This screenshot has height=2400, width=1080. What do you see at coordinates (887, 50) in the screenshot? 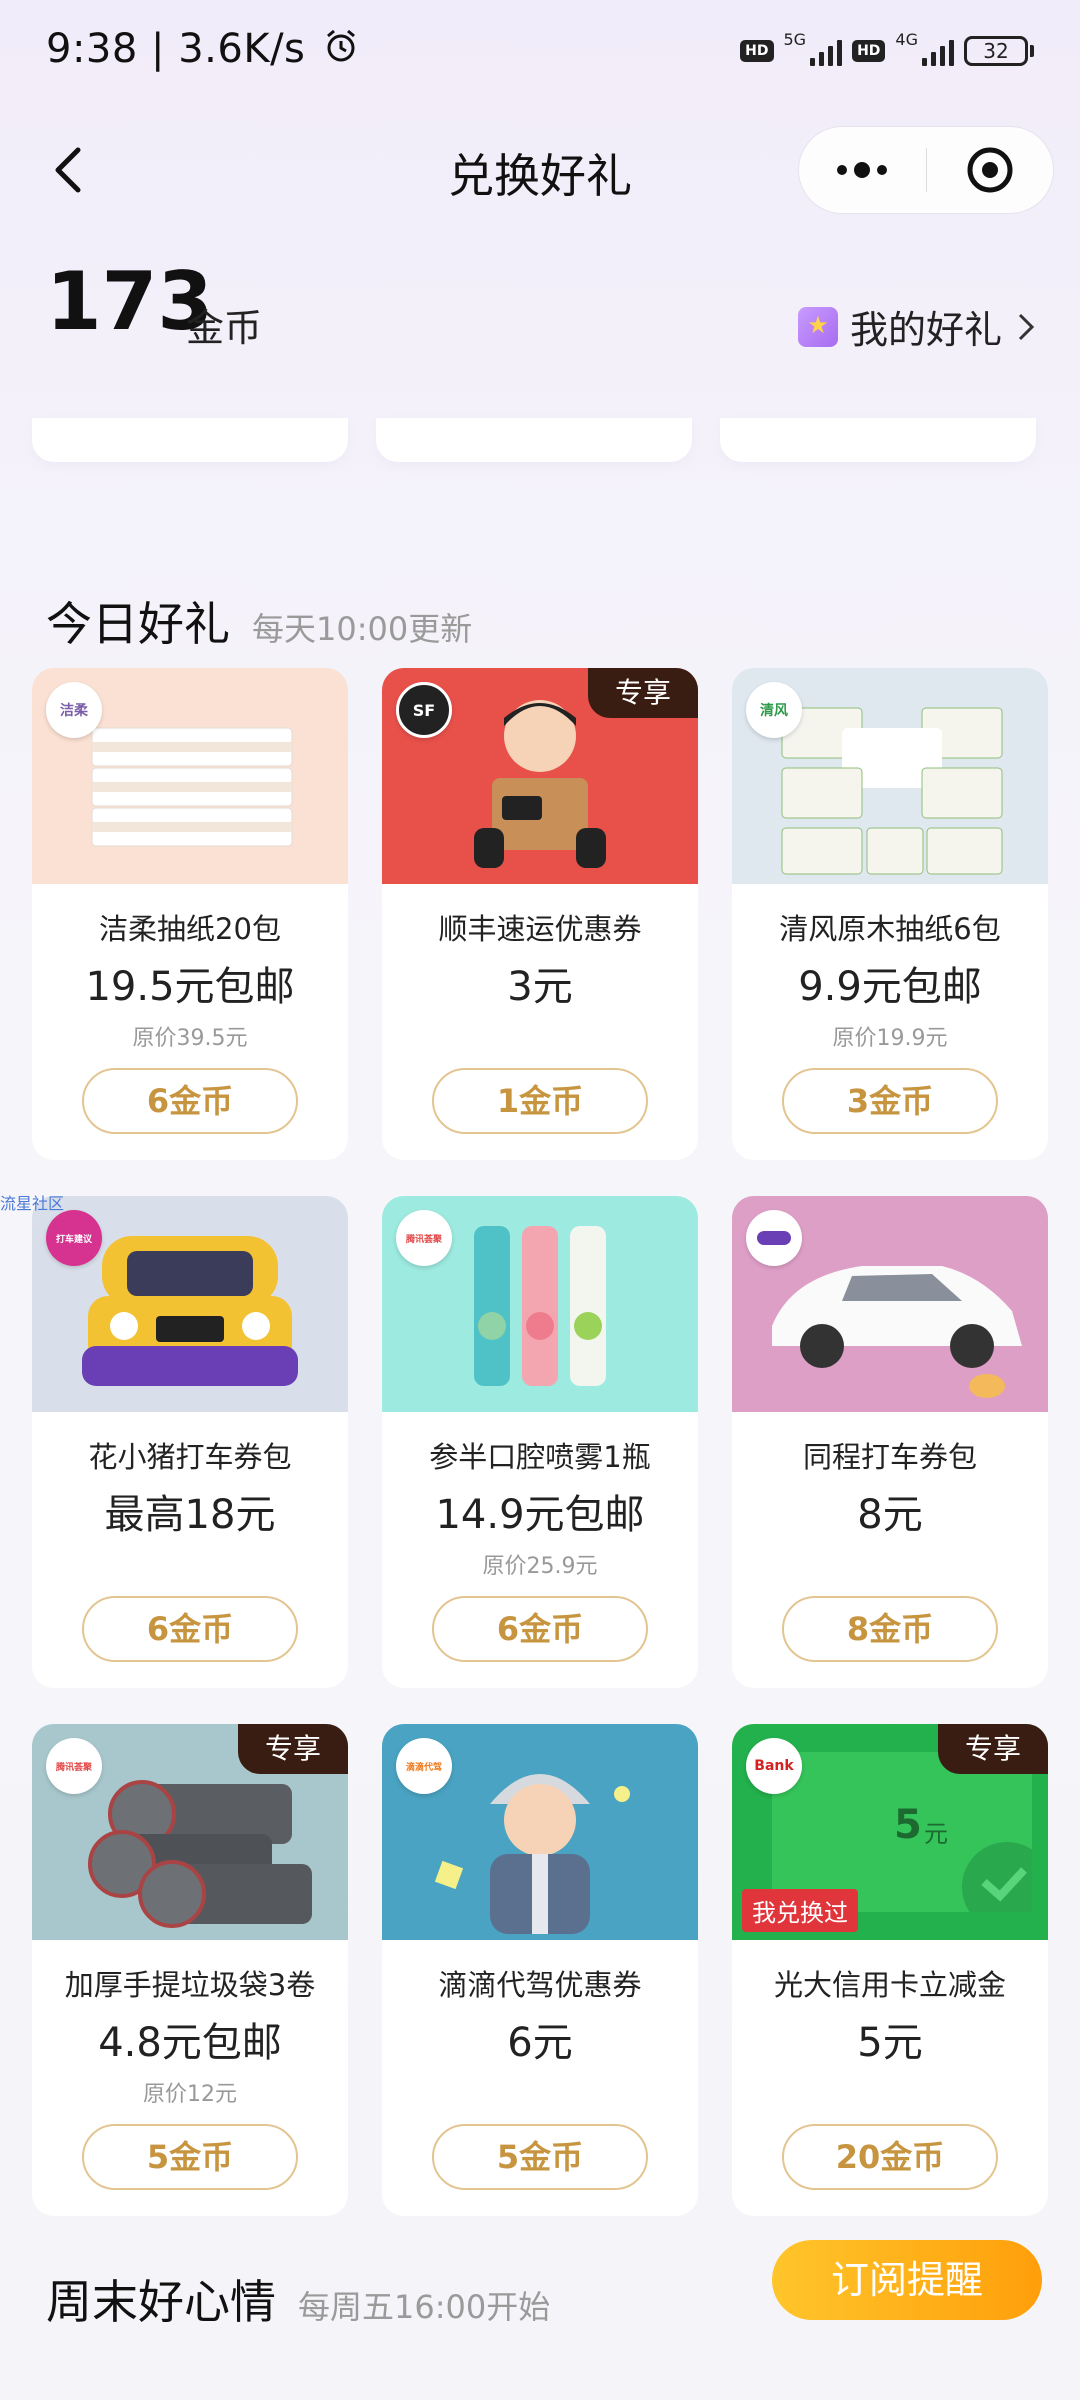
I see `status-indicators: HD 5G HD 4G 32` at bounding box center [887, 50].